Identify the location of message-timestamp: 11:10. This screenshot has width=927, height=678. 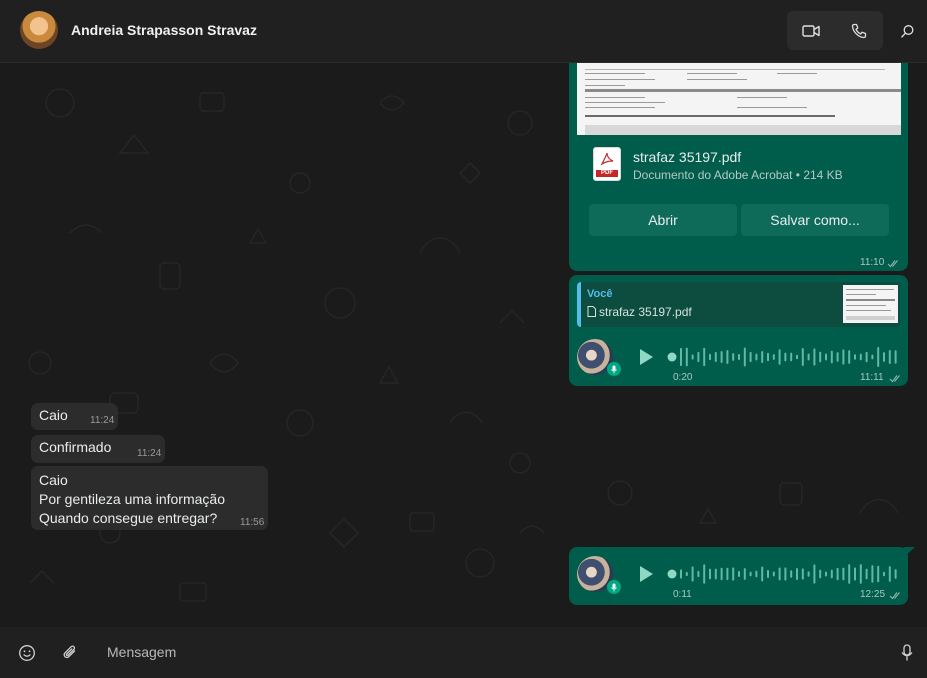
(872, 262).